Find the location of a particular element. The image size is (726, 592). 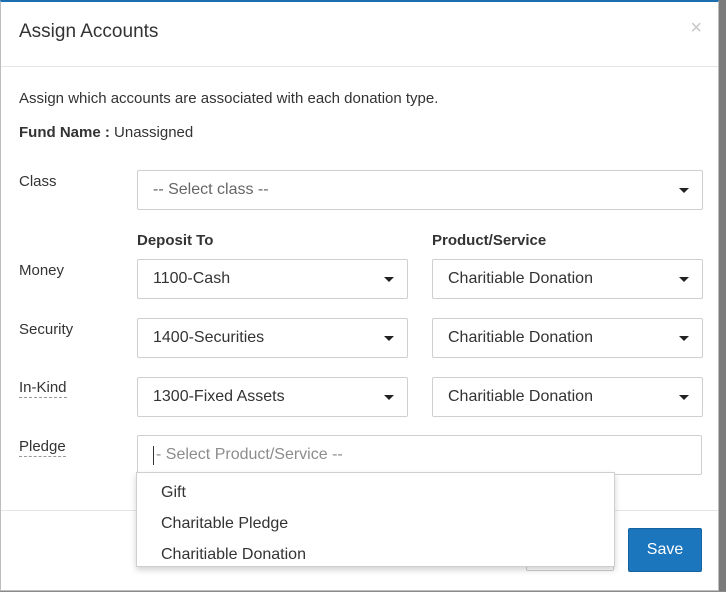

security-product-select: Charitiable Donation is located at coordinates (567, 338).